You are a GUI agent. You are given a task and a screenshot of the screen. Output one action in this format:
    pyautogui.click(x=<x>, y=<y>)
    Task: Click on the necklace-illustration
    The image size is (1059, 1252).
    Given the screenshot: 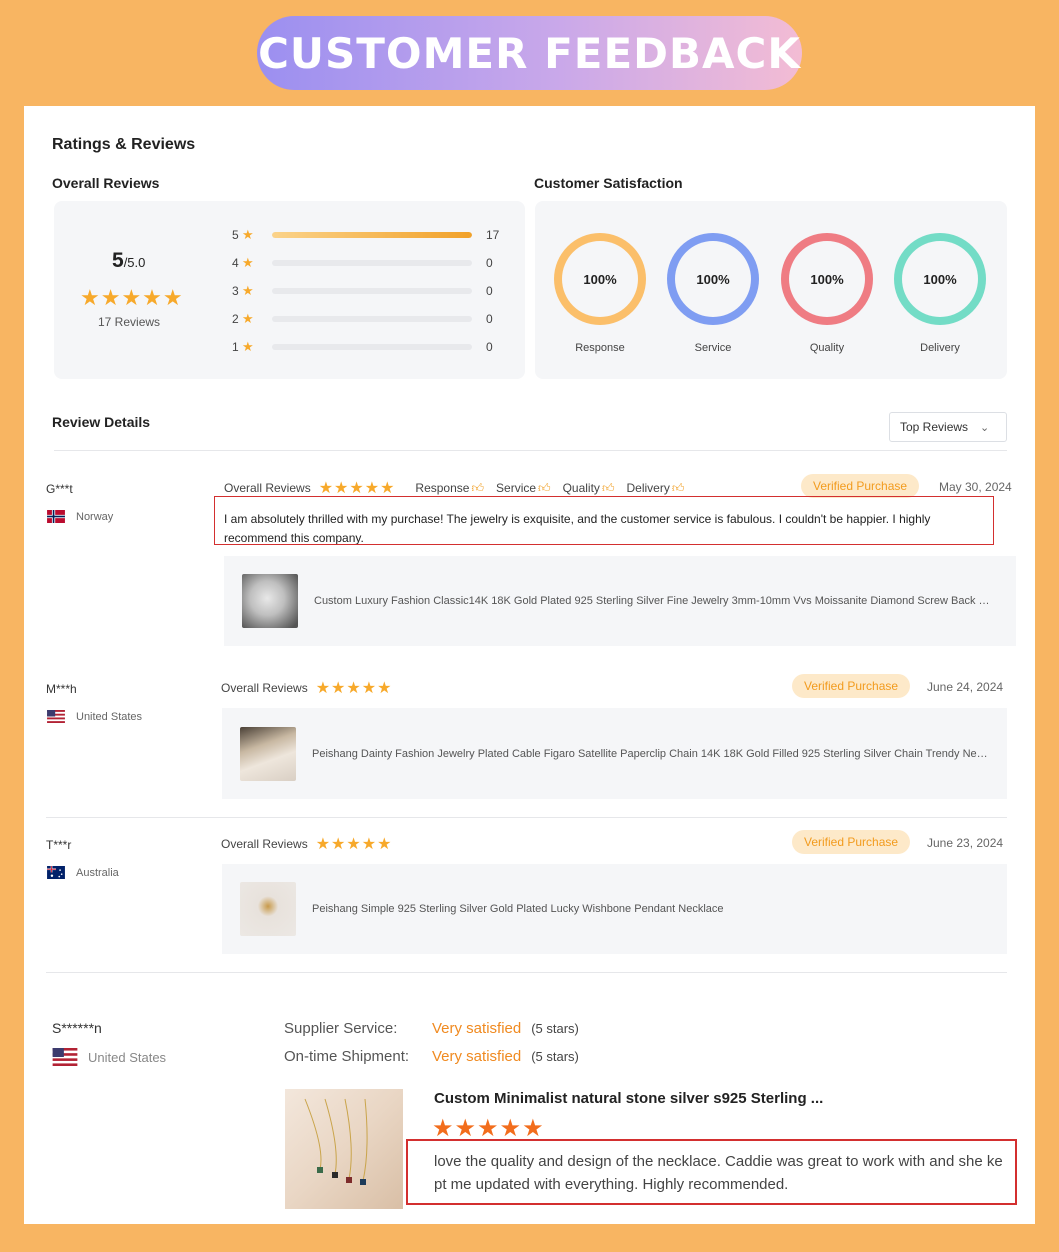 What is the action you would take?
    pyautogui.click(x=336, y=1141)
    